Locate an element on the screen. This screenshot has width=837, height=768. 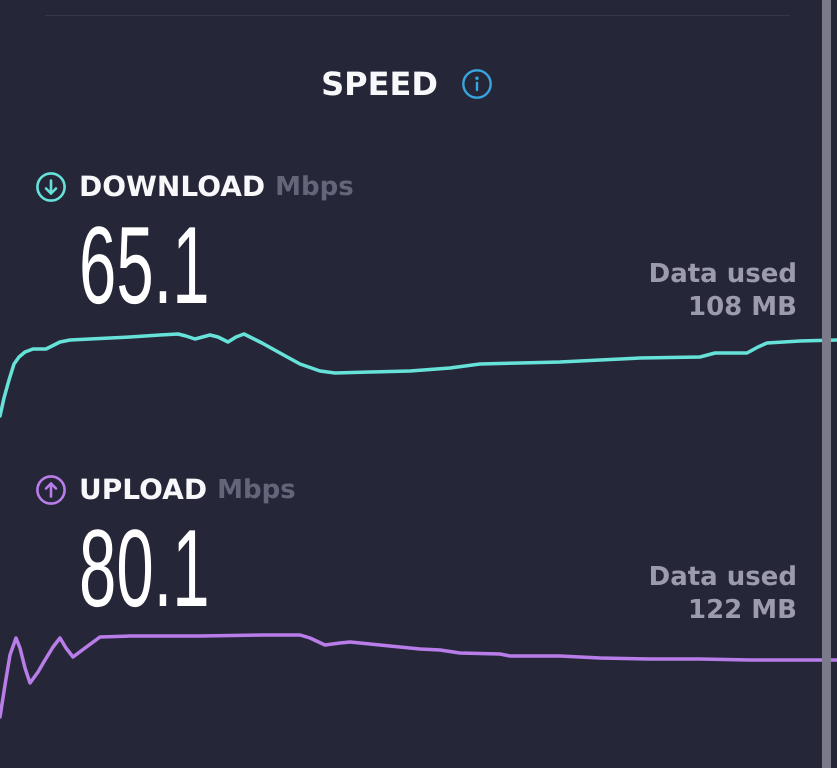
section-title: SPEED is located at coordinates (379, 84).